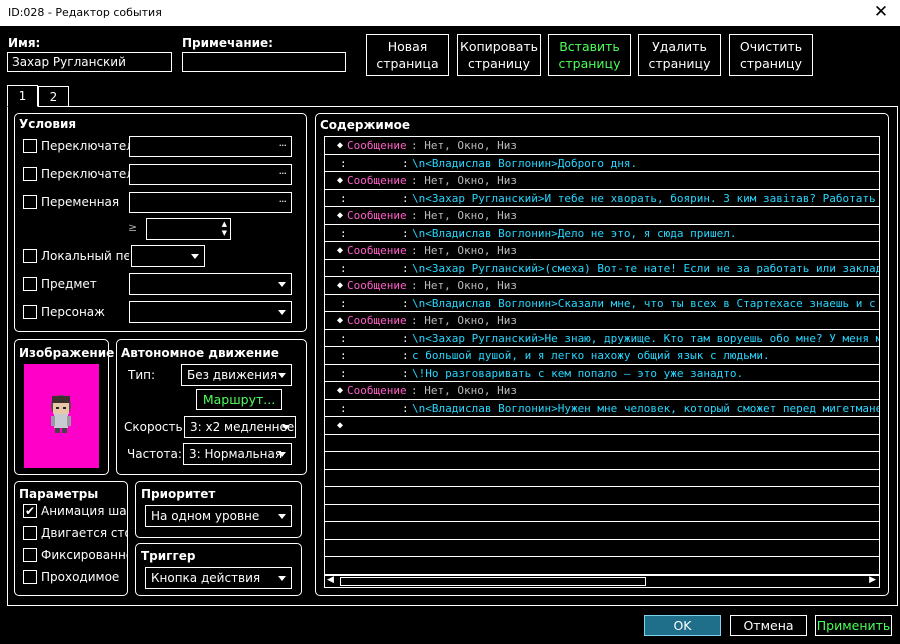 This screenshot has height=644, width=900. I want to click on apply-button: Применить, so click(853, 625).